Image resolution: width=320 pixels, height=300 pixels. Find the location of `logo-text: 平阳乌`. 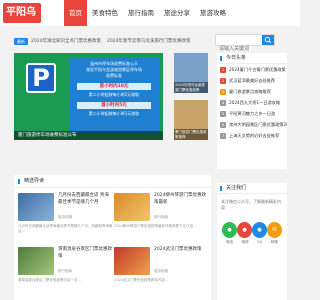

logo-text: 平阳乌 is located at coordinates (21, 12).